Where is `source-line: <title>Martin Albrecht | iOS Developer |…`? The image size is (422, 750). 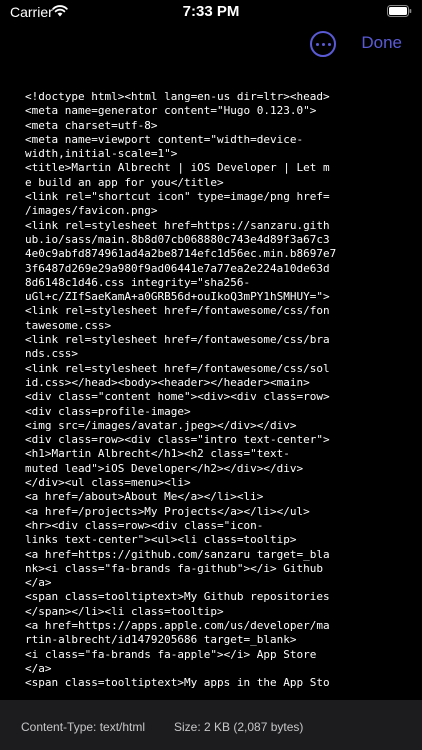
source-line: <title>Martin Albrecht | iOS Developer |… is located at coordinates (177, 168).